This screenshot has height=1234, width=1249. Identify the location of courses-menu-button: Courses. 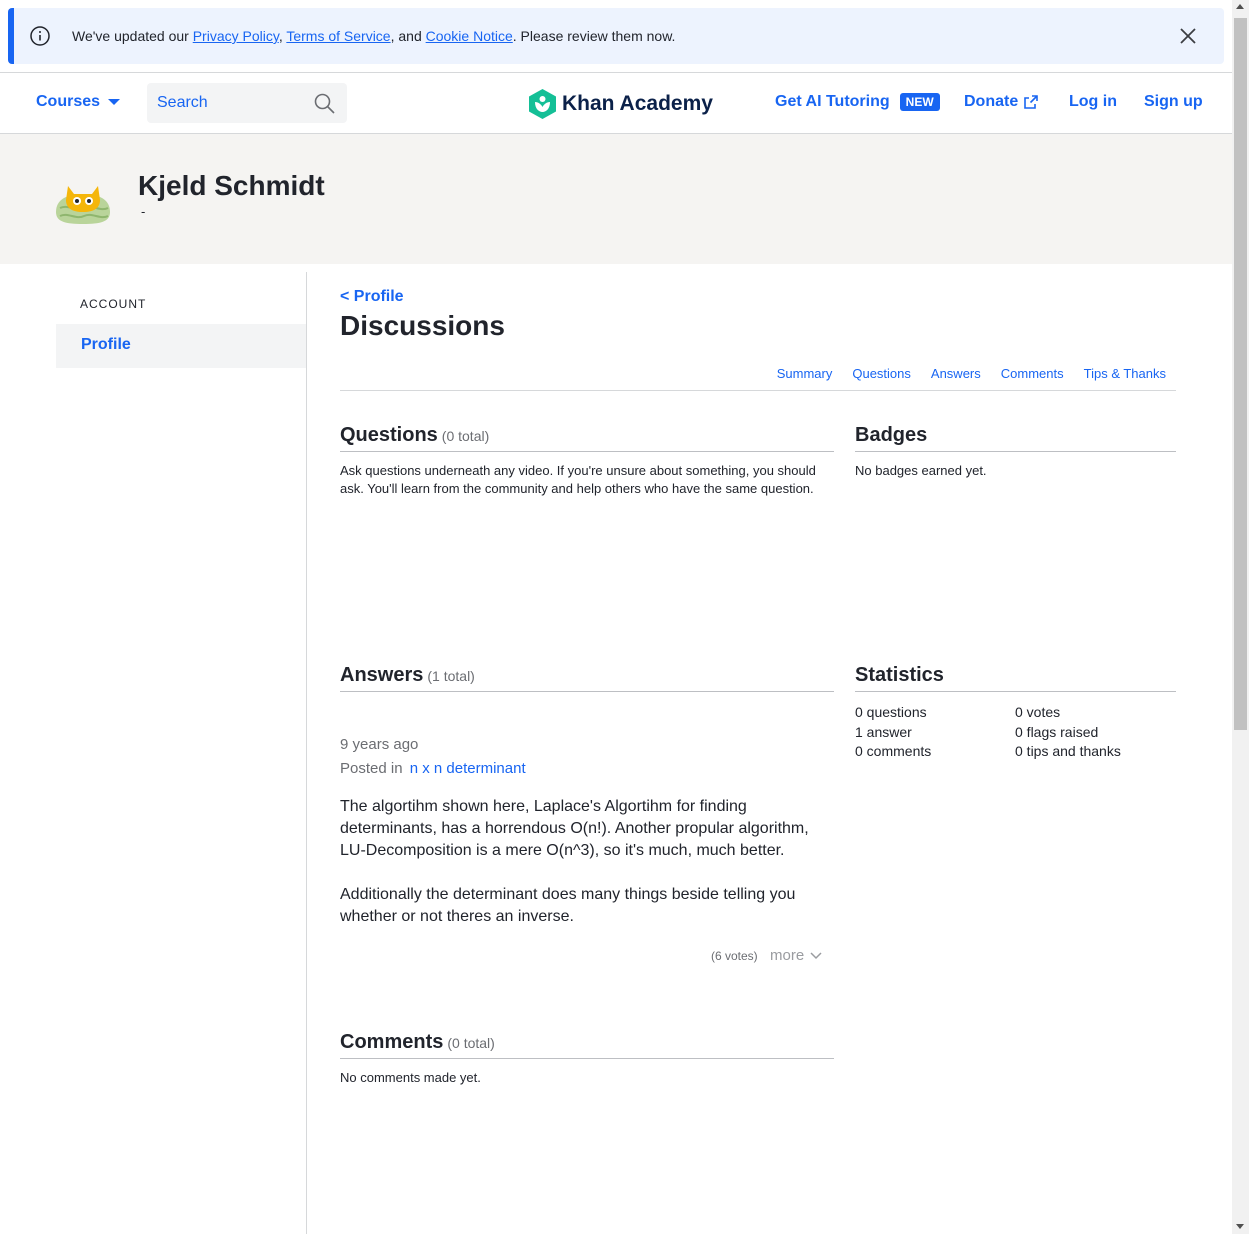
(78, 102).